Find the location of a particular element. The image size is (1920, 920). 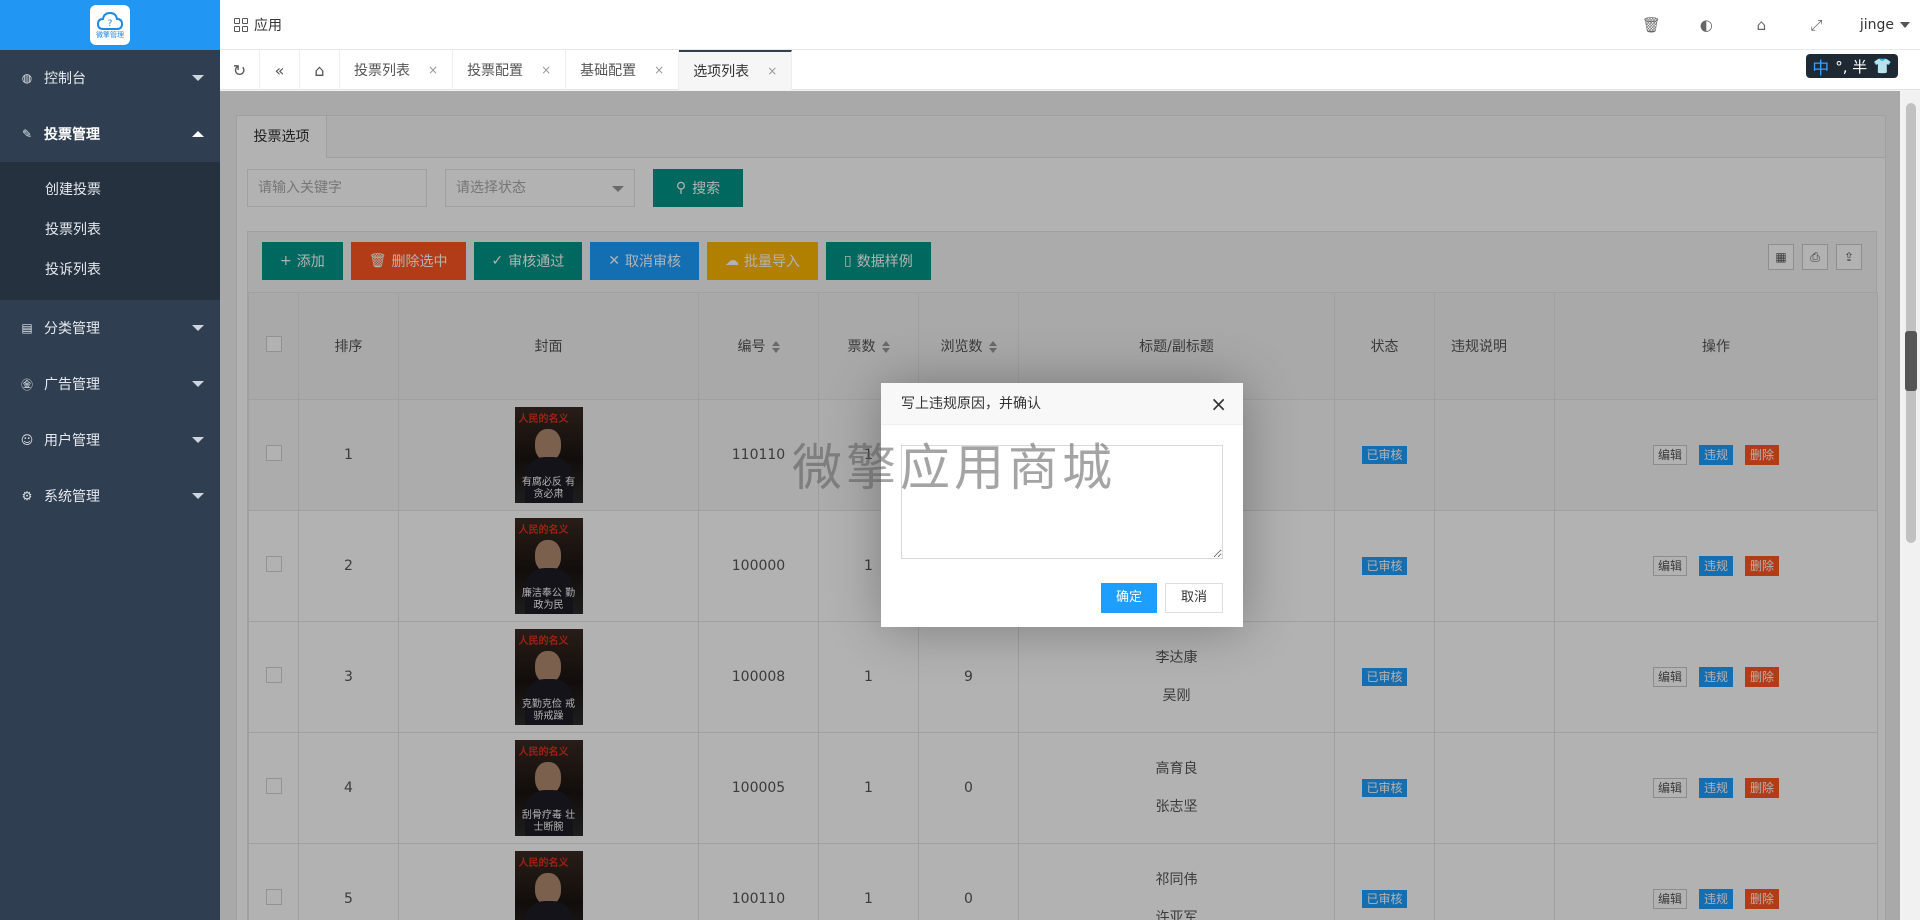

header-actions: 🗑 ◐ ⌂ ⤢ jinge is located at coordinates (1772, 25).